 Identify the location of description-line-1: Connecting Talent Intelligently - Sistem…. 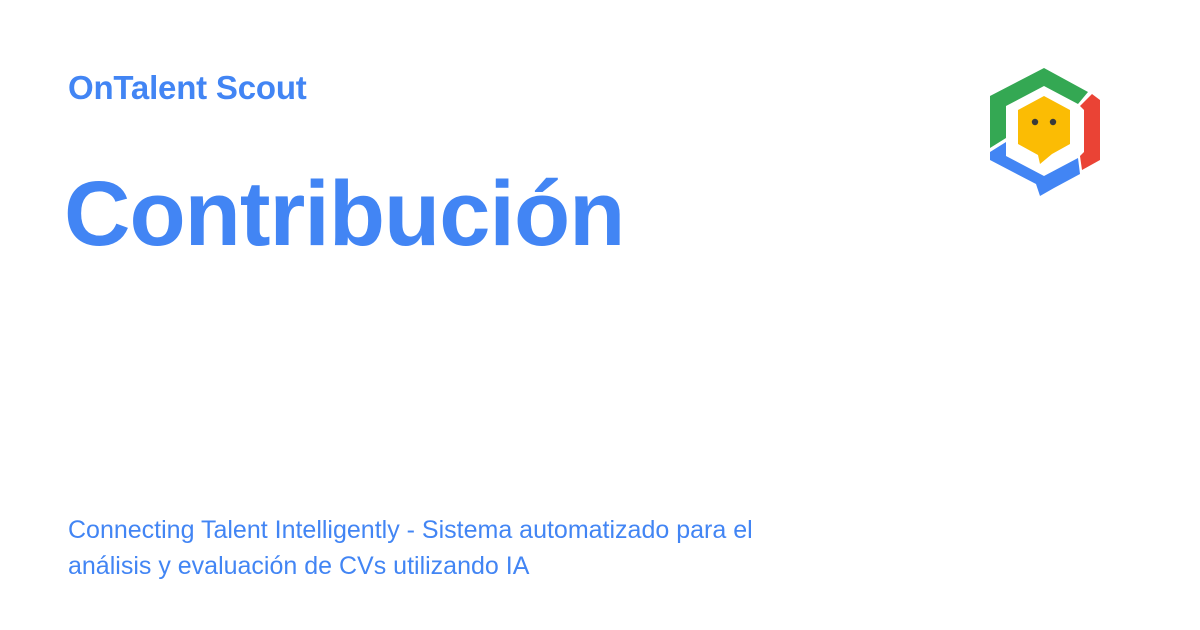
(410, 530).